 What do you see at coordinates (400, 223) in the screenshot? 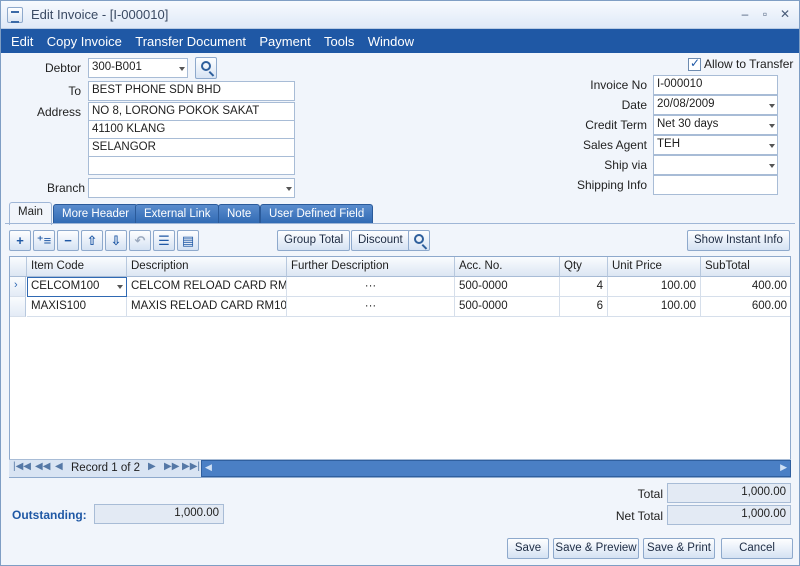
I see `tab-divider` at bounding box center [400, 223].